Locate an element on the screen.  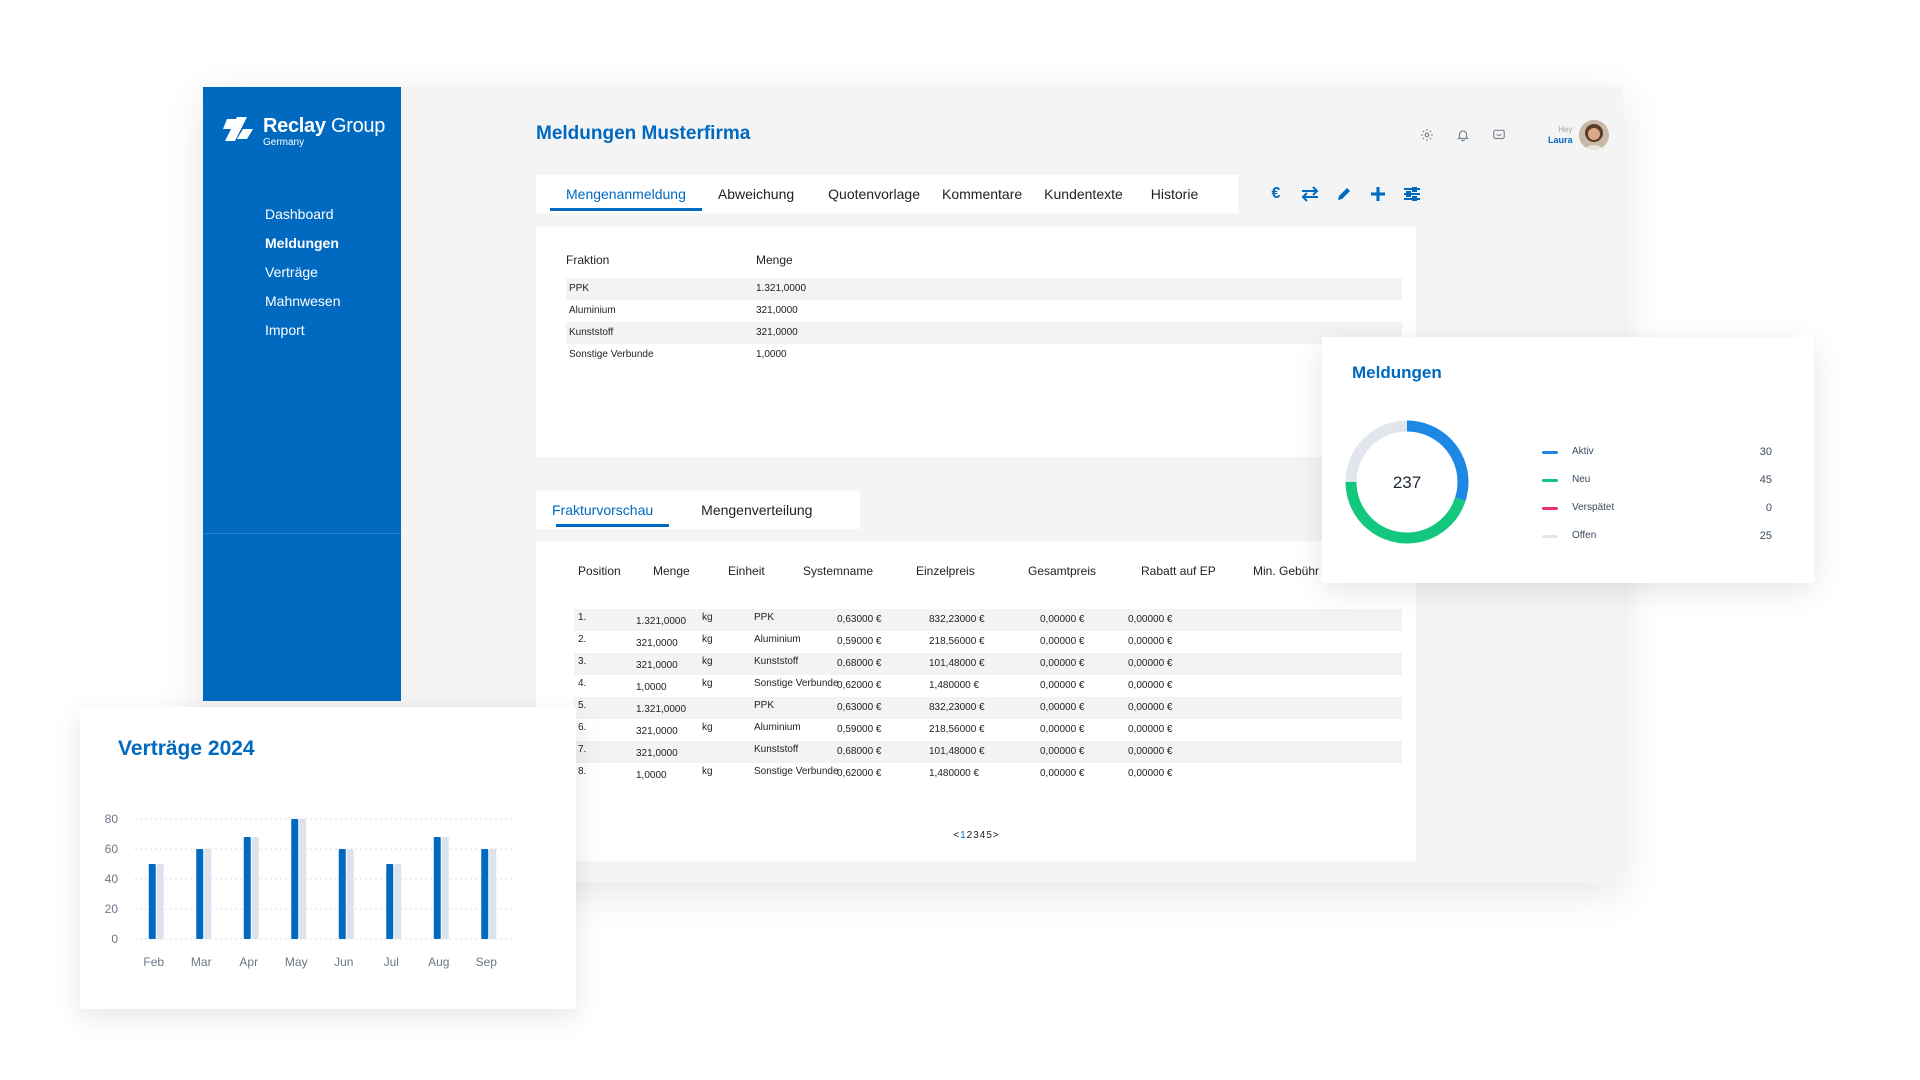
column-header: Fraktion is located at coordinates (587, 260).